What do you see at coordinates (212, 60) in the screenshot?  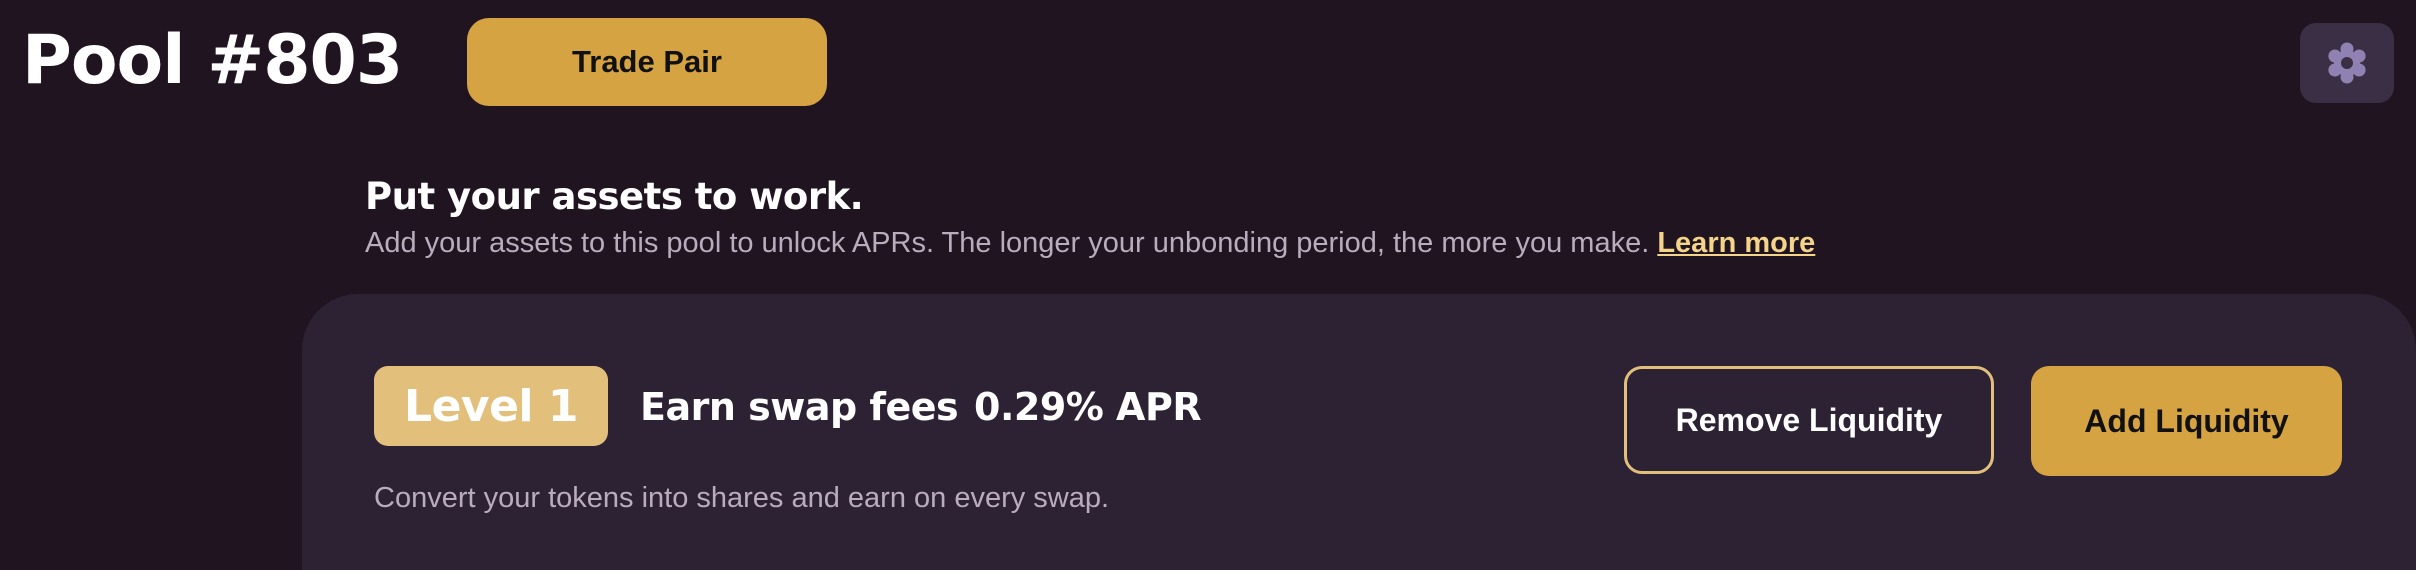 I see `pool-title: Pool #803` at bounding box center [212, 60].